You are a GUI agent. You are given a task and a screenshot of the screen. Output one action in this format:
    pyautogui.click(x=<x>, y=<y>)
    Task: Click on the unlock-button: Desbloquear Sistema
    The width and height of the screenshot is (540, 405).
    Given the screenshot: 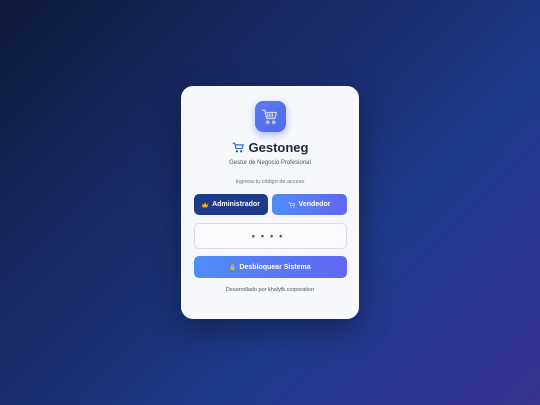 What is the action you would take?
    pyautogui.click(x=270, y=267)
    